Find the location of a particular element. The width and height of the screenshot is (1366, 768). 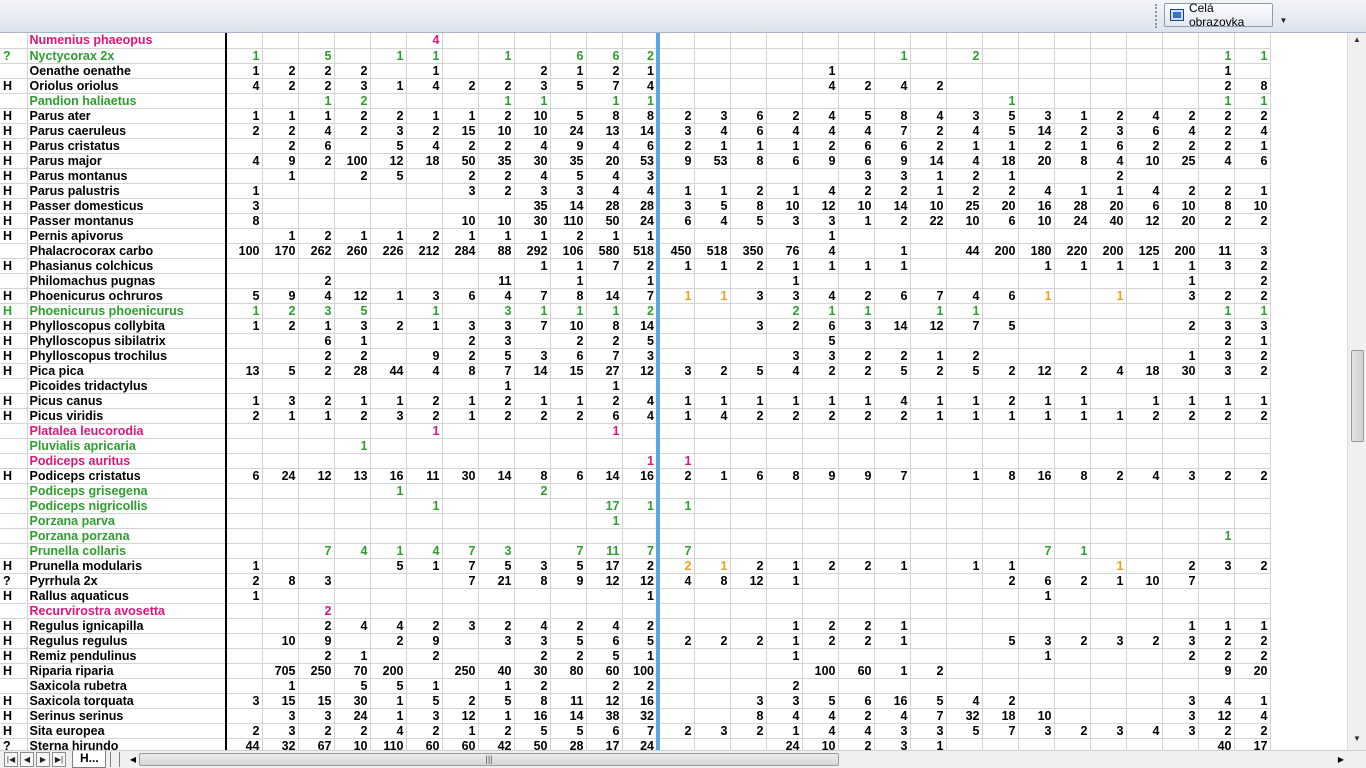

species-name-cell: Picoides tridactylus is located at coordinates (127, 386).